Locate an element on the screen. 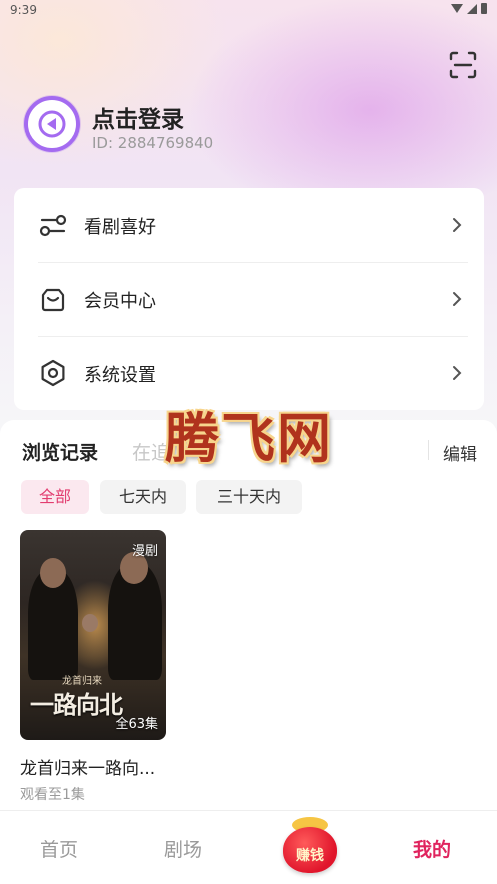  scan-icon is located at coordinates (463, 65).